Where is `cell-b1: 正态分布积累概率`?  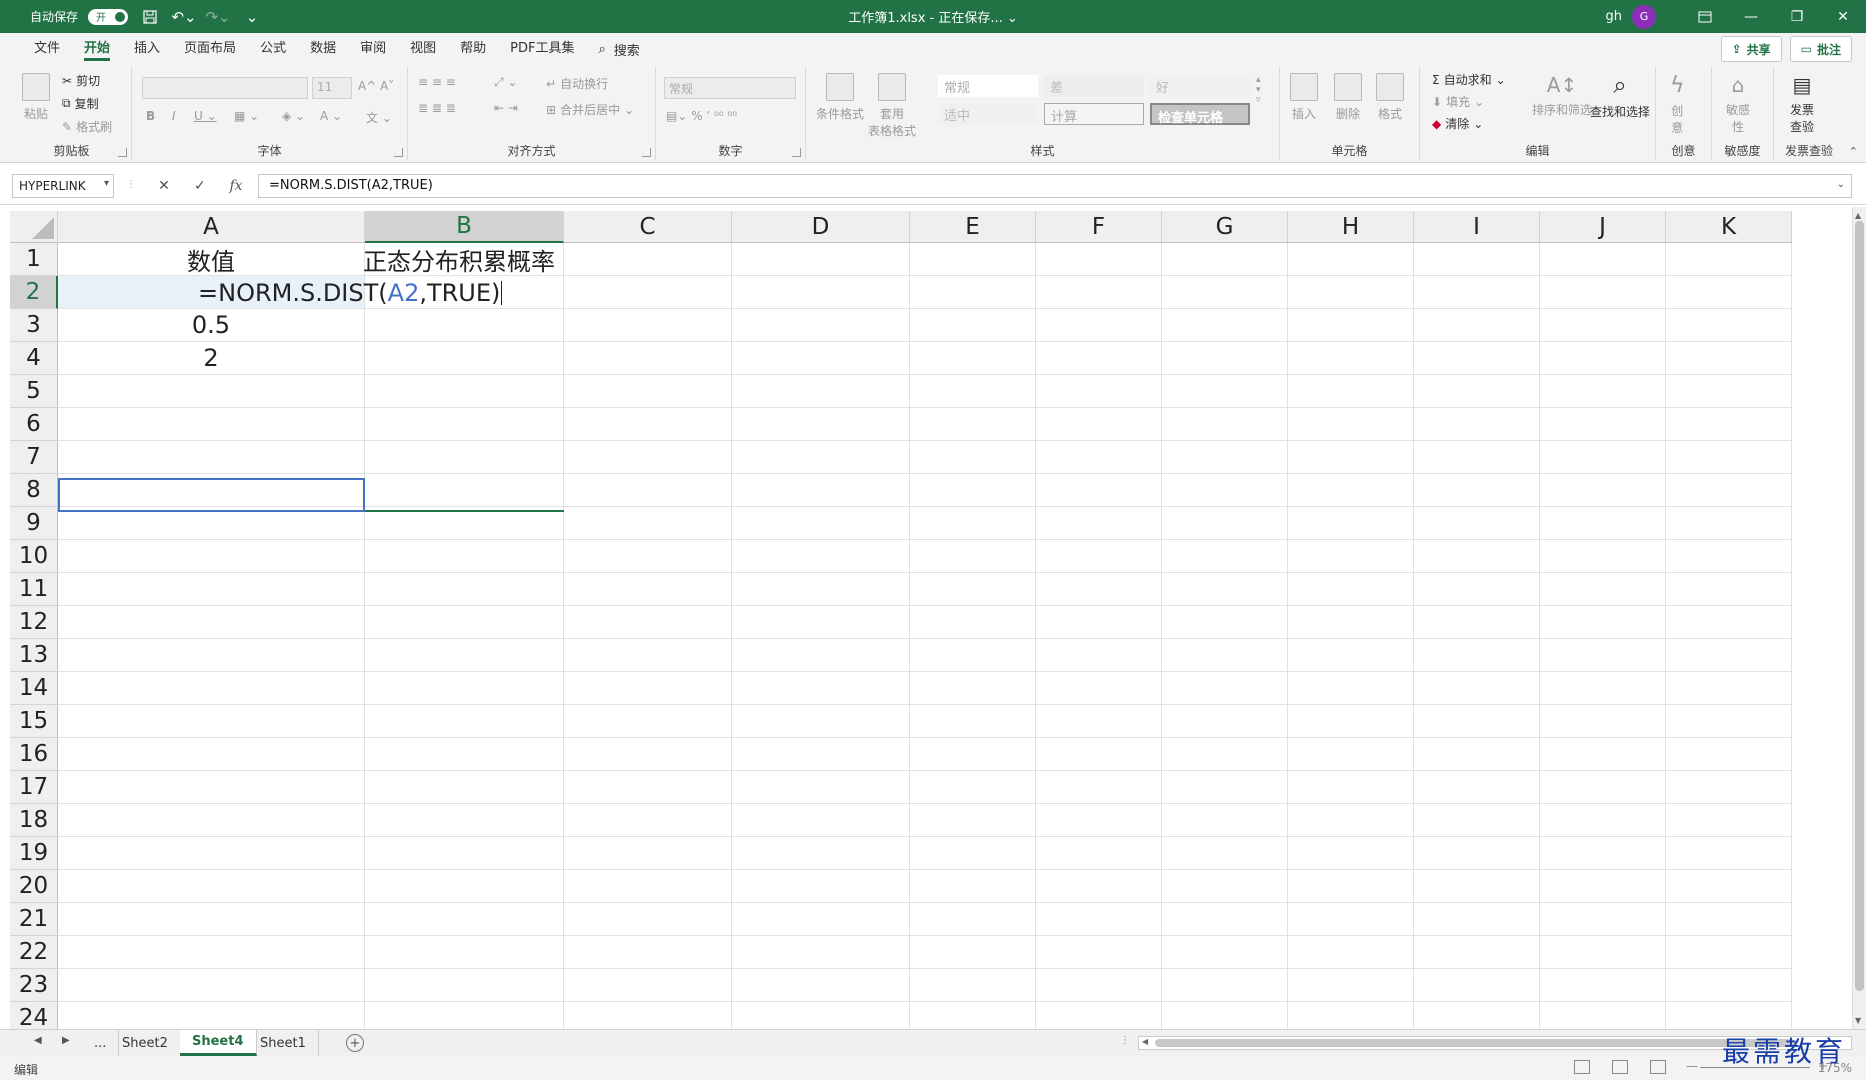
cell-b1: 正态分布积累概率 is located at coordinates (463, 259).